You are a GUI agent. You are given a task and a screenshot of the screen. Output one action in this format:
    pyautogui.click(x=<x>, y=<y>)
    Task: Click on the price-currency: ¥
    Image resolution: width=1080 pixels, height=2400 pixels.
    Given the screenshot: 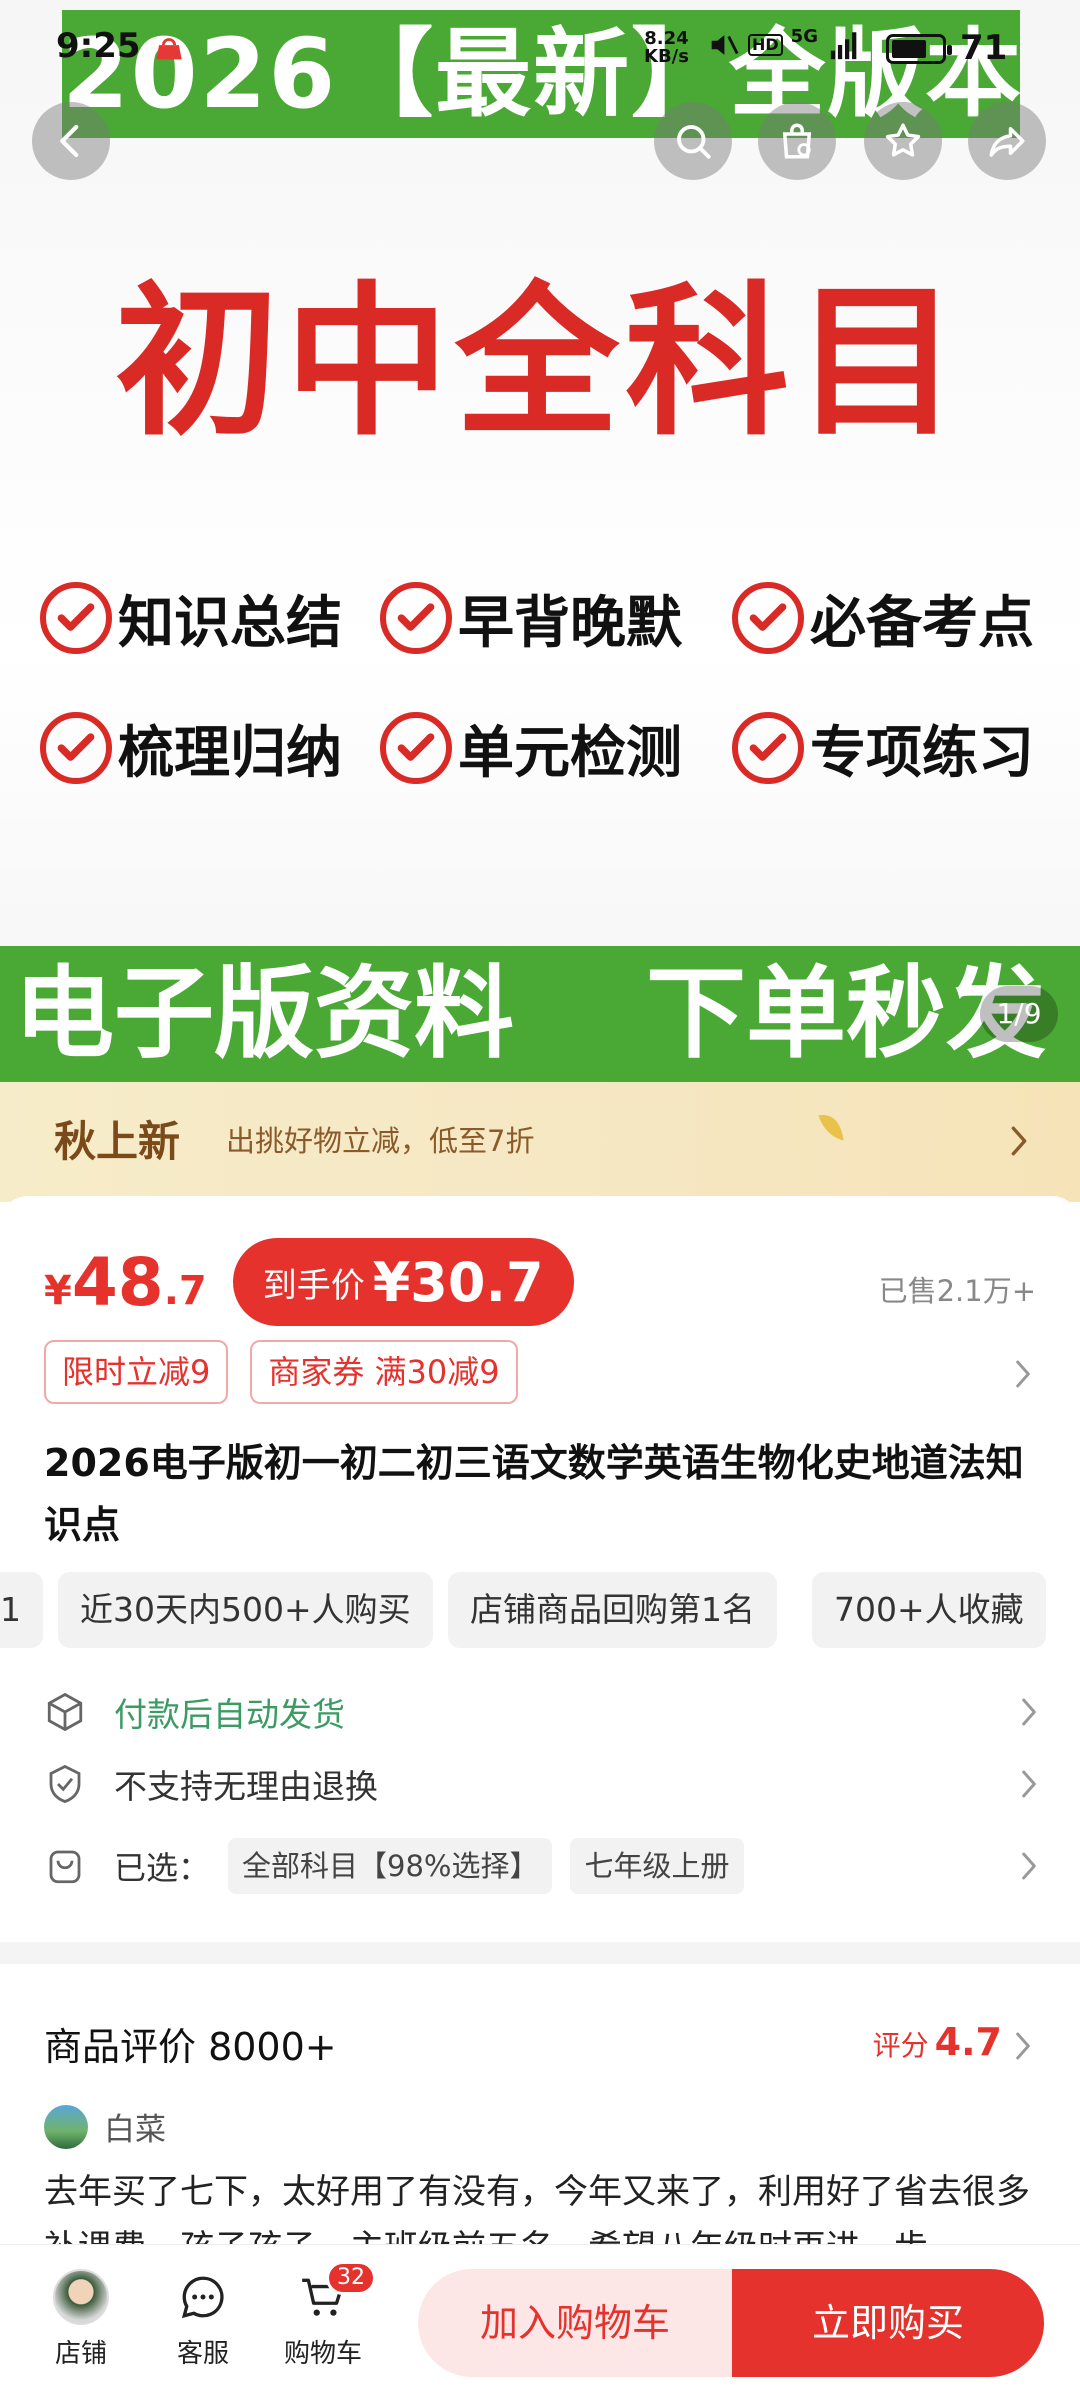 What is the action you would take?
    pyautogui.click(x=58, y=1291)
    